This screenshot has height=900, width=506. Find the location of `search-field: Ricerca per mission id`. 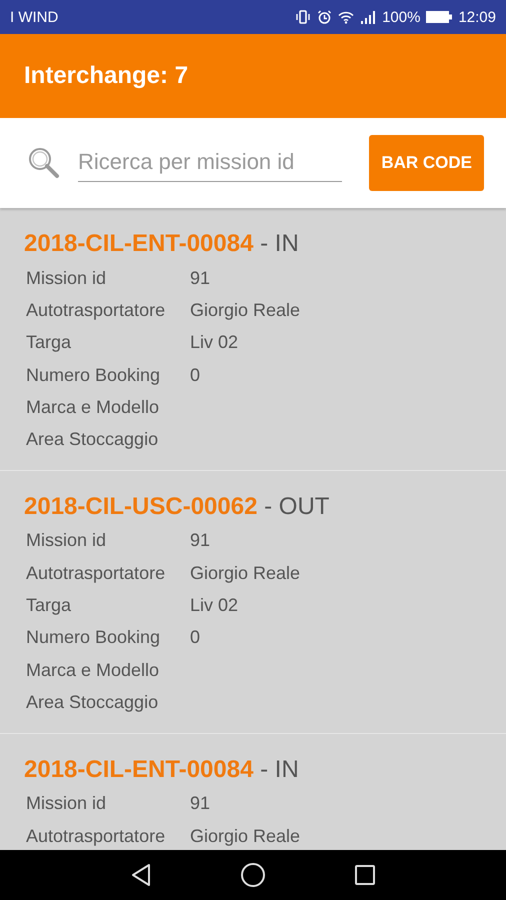

search-field: Ricerca per mission id is located at coordinates (210, 163).